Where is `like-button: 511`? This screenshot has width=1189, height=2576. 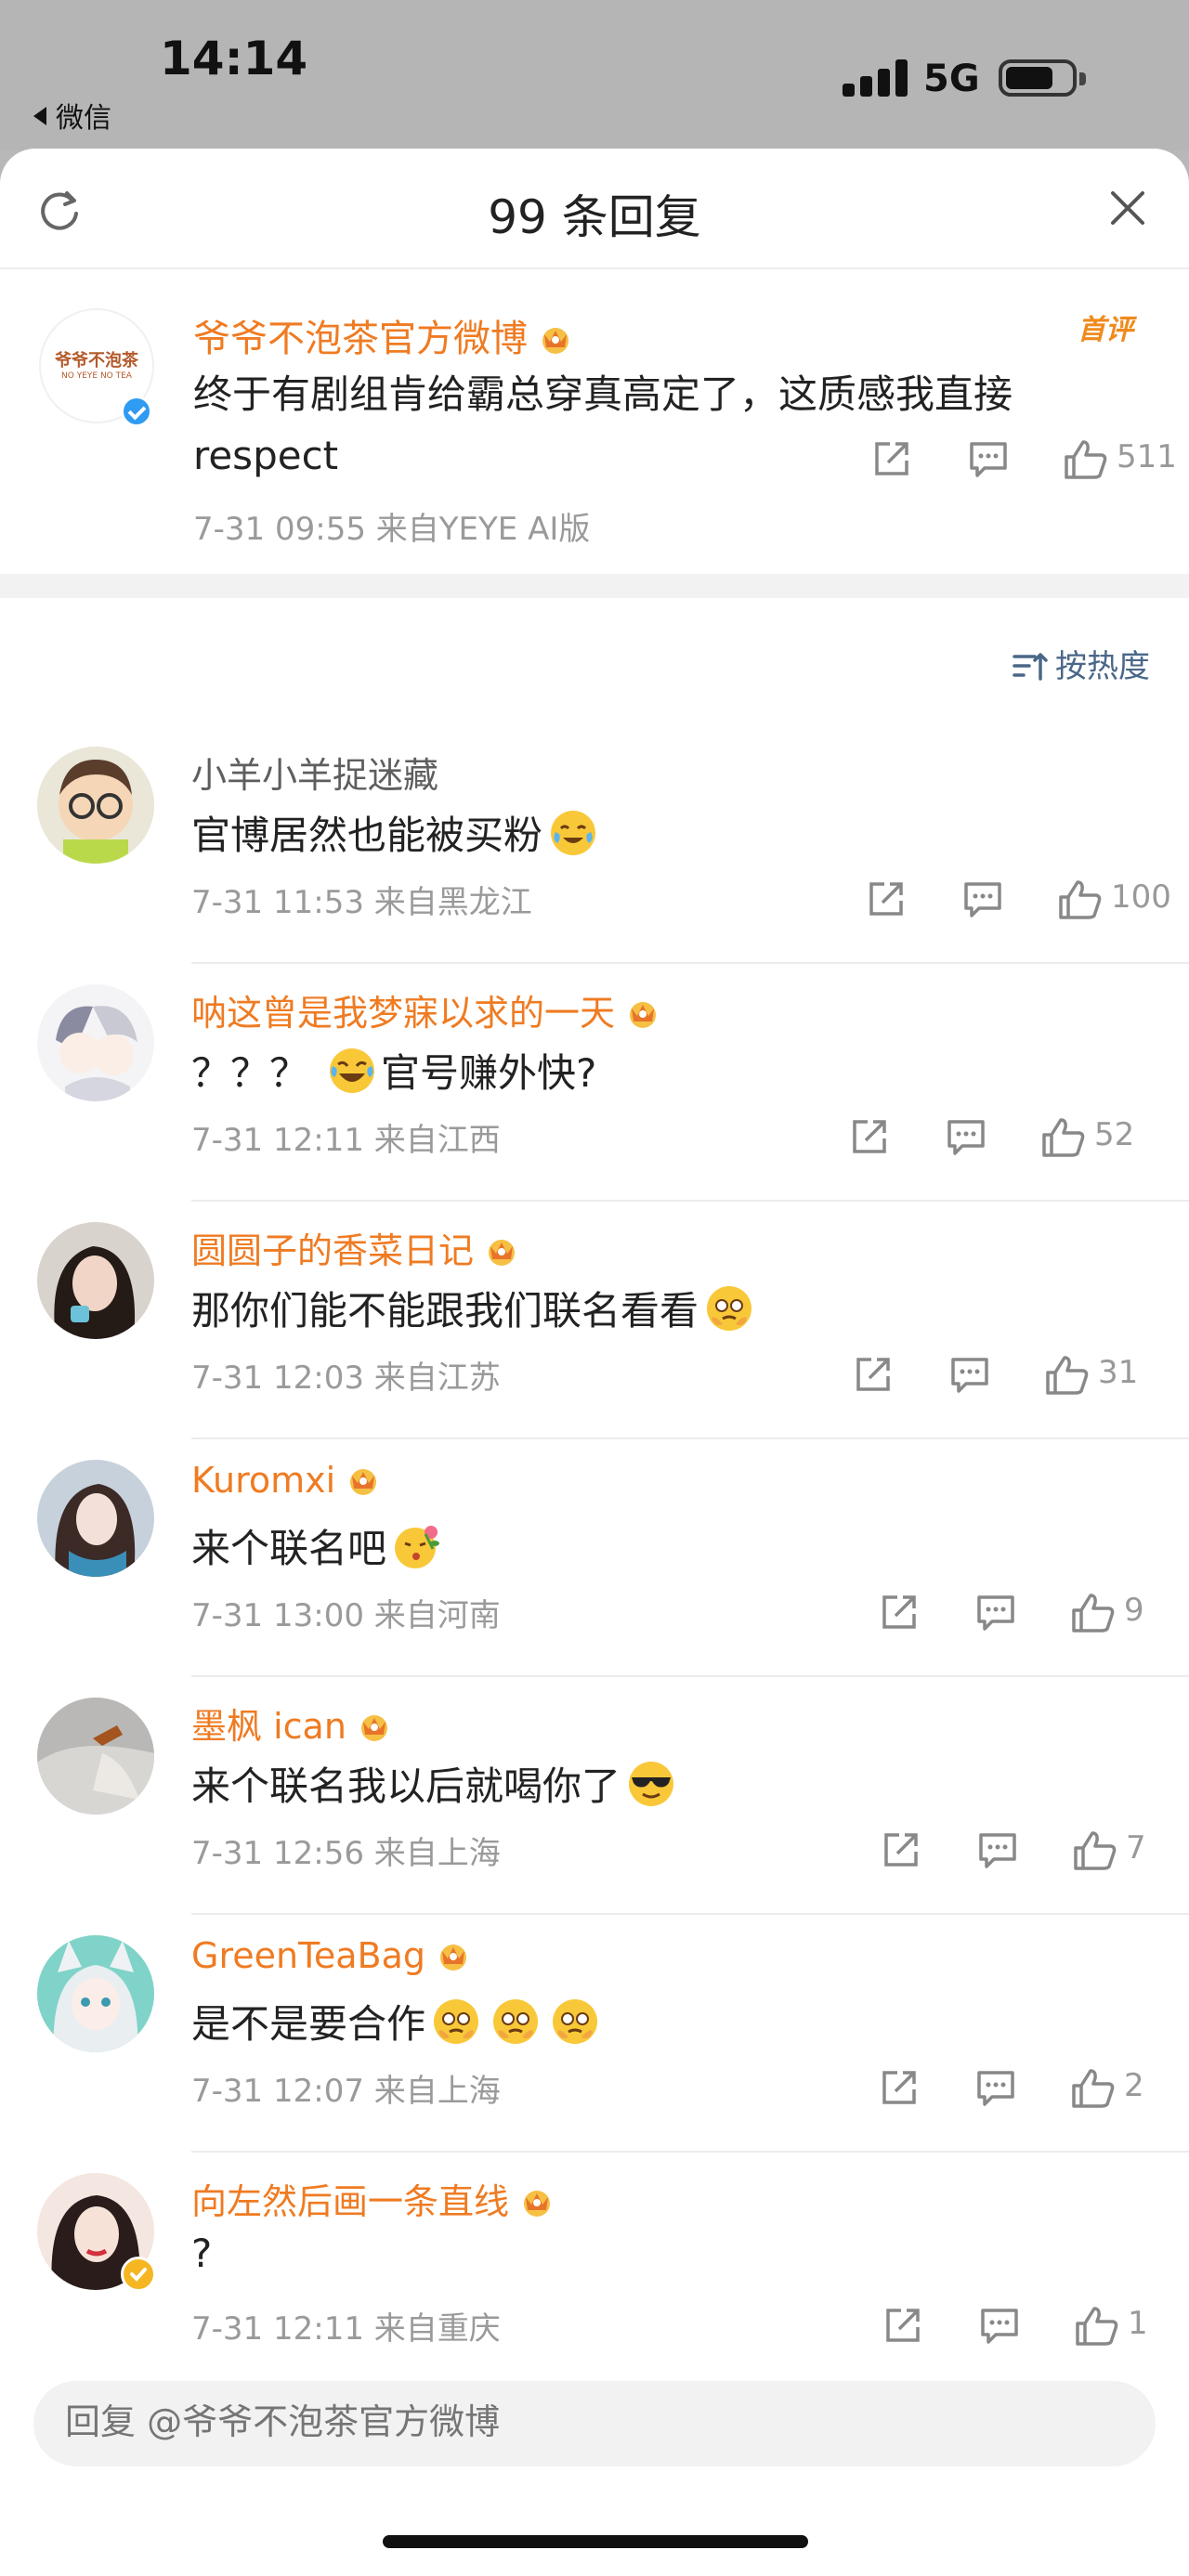
like-button: 511 is located at coordinates (1120, 458).